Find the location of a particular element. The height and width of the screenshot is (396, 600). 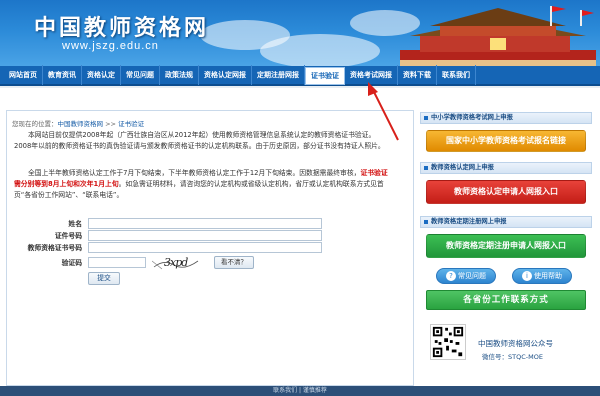

breadcrumb-home-link: 中国教师资格网 is located at coordinates (81, 124).